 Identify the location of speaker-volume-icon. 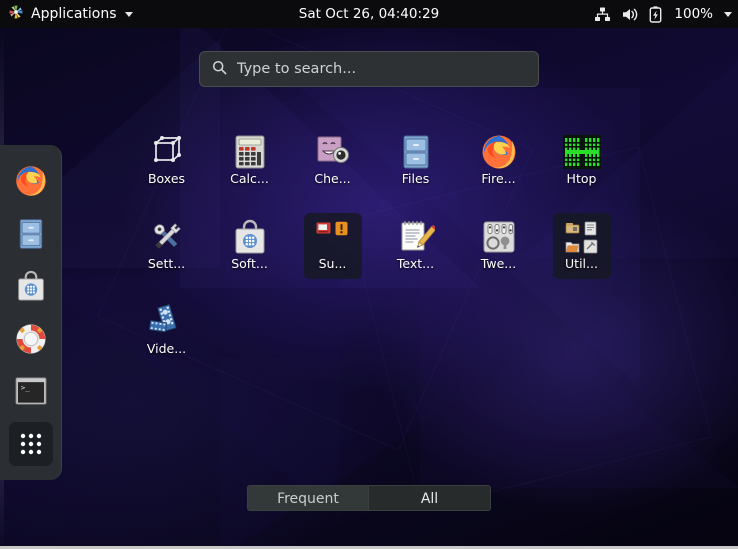
(630, 14).